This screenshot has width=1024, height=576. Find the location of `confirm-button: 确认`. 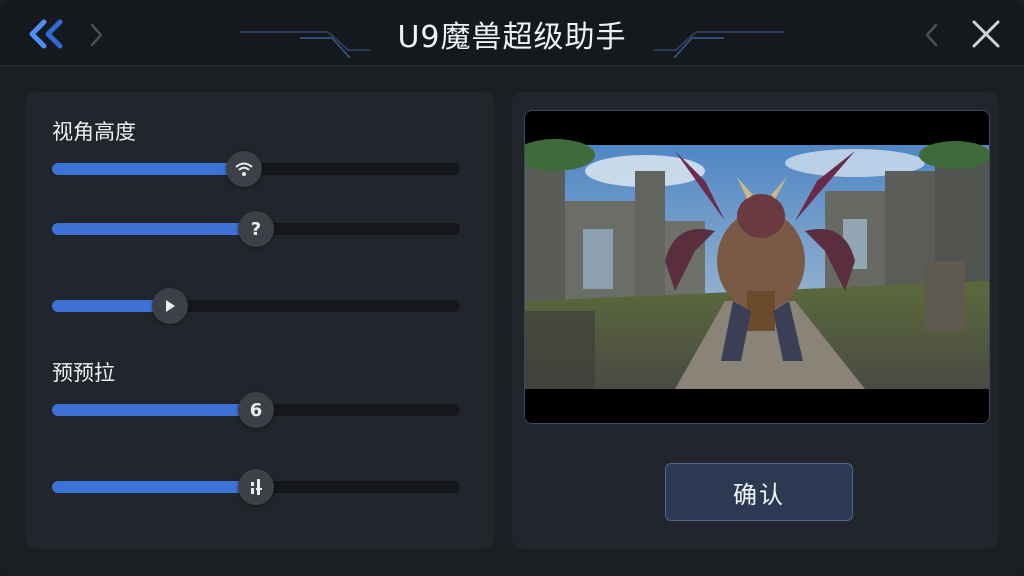

confirm-button: 确认 is located at coordinates (759, 492).